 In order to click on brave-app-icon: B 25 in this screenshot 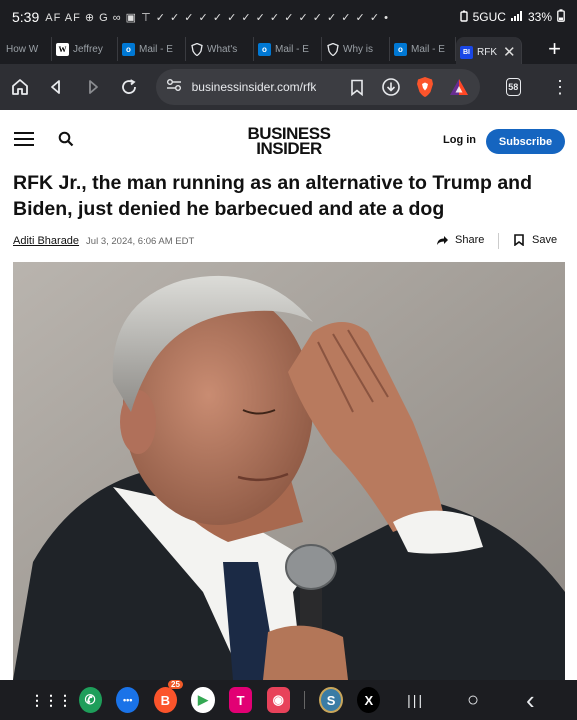, I will do `click(168, 696)`.